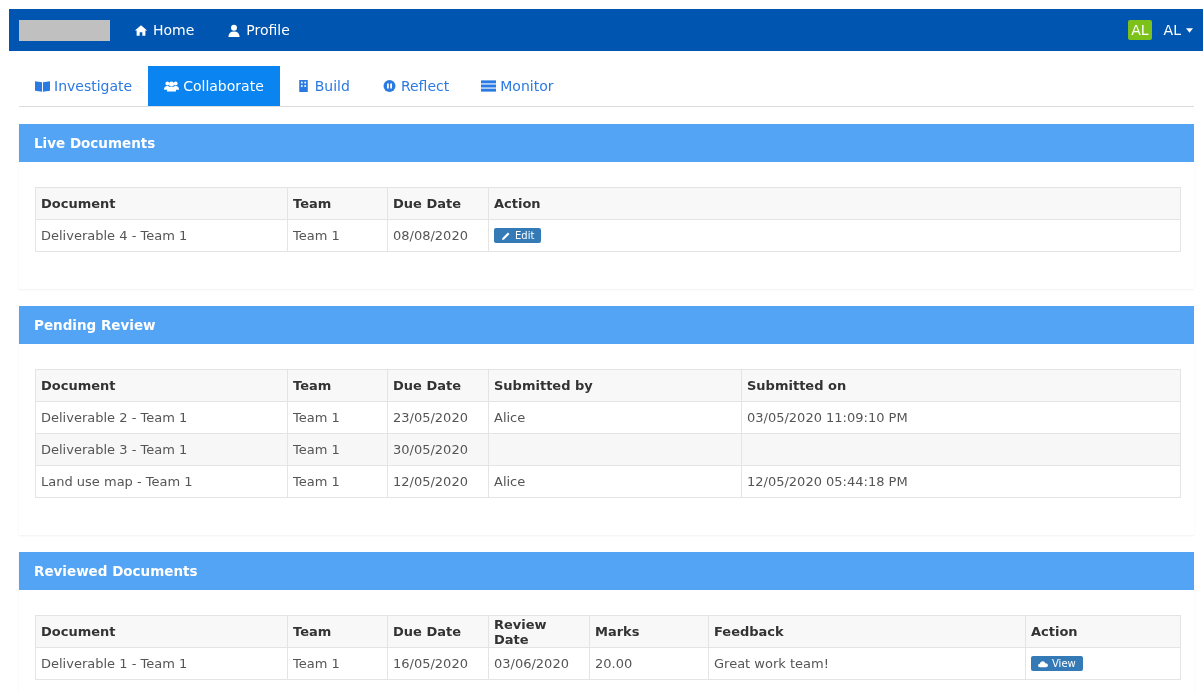 This screenshot has width=1203, height=693. I want to click on table-cell: 23/05/2020, so click(430, 417).